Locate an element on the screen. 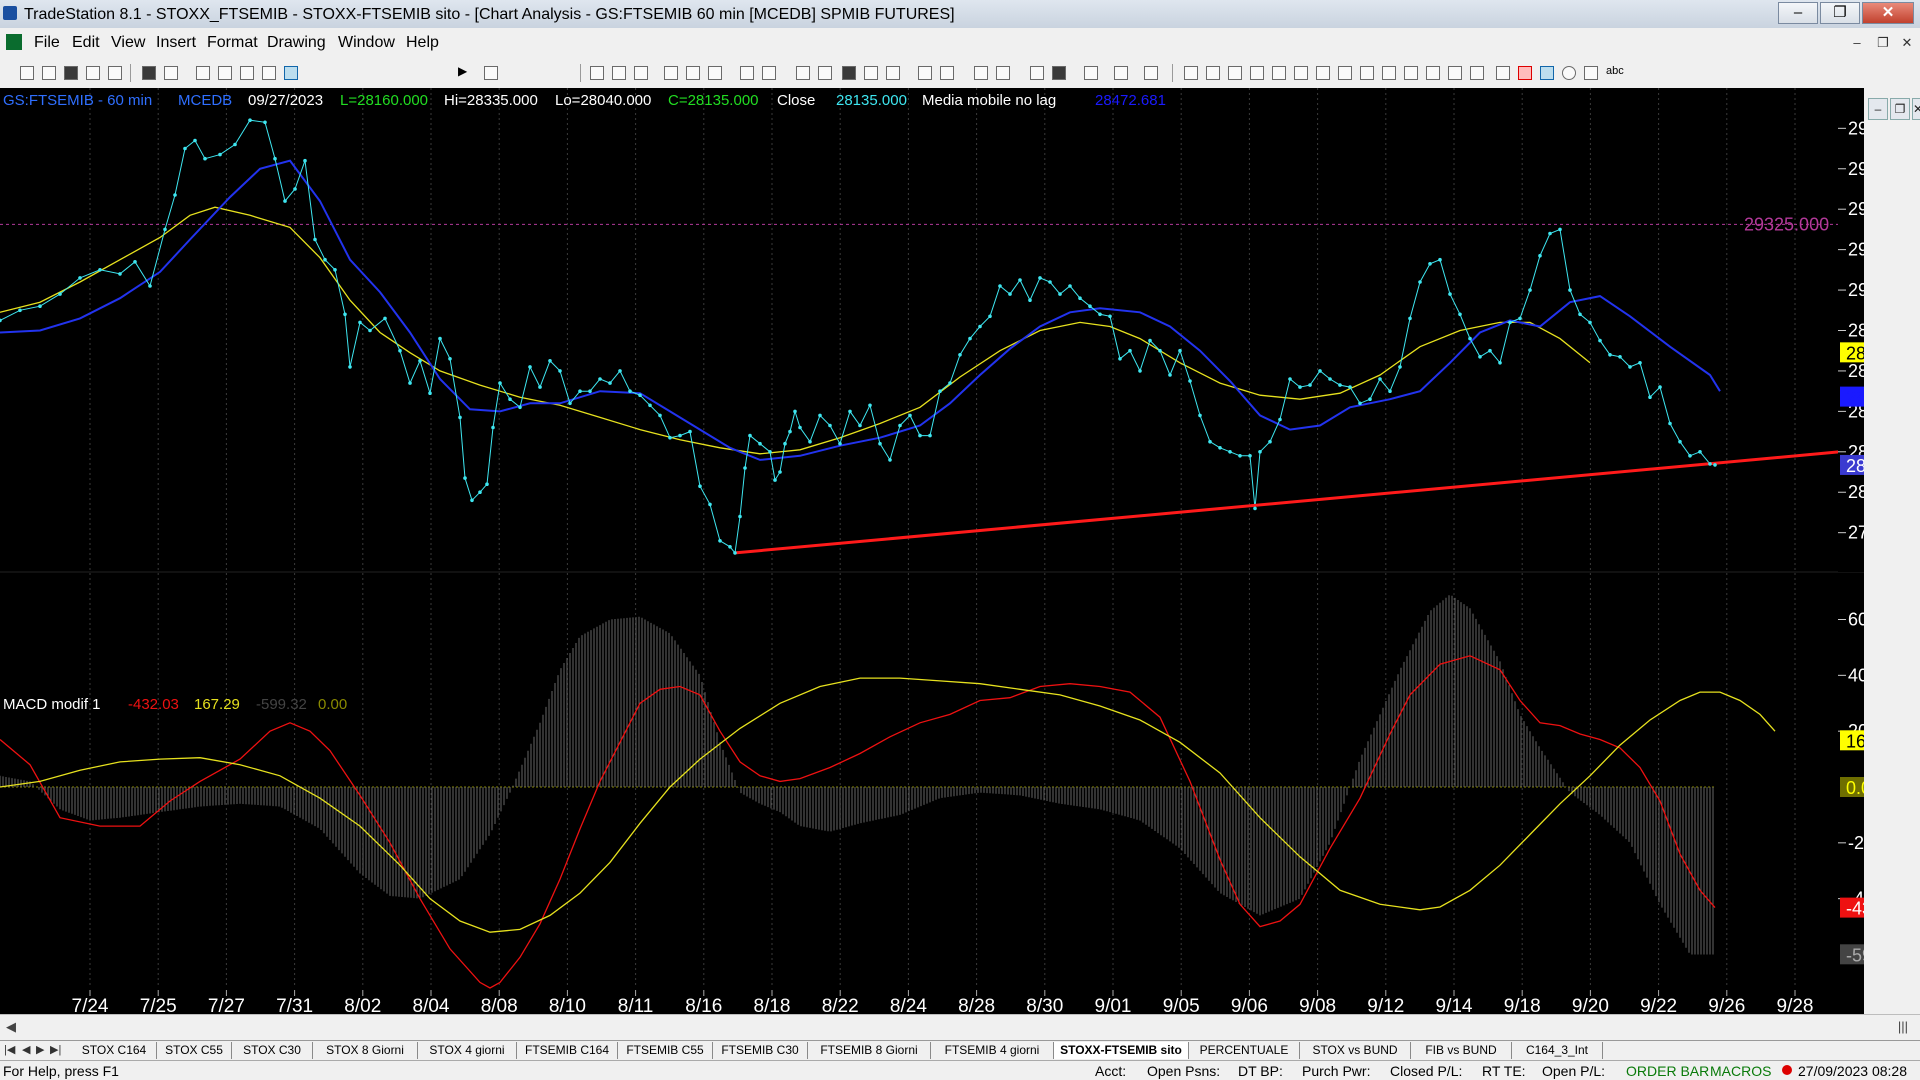  mdi-minimize-icon: – is located at coordinates (1857, 43).